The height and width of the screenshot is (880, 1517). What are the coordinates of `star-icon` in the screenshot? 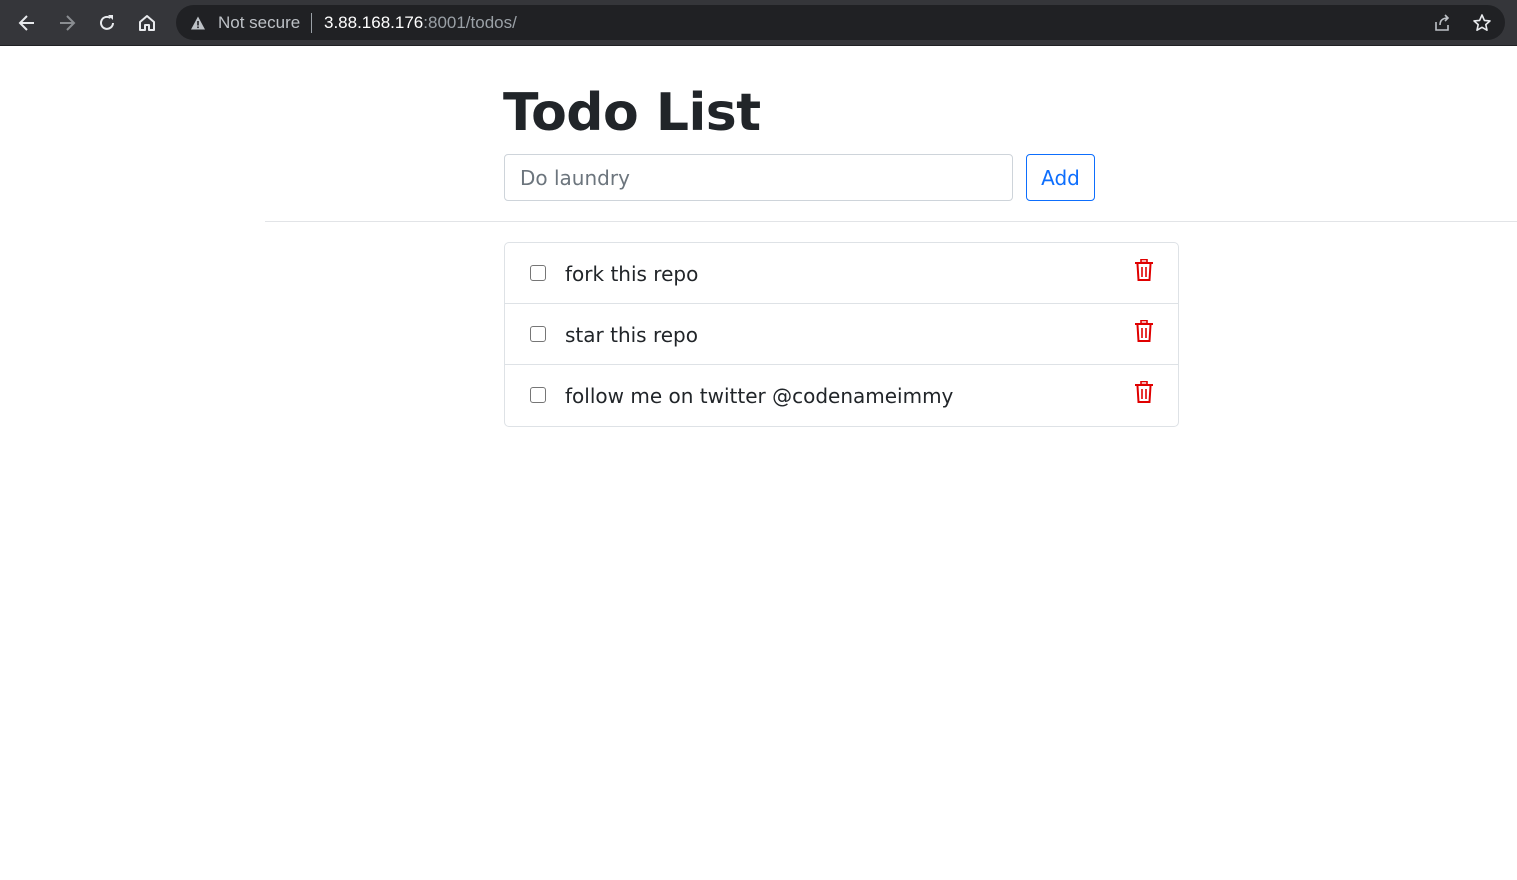 It's located at (1482, 22).